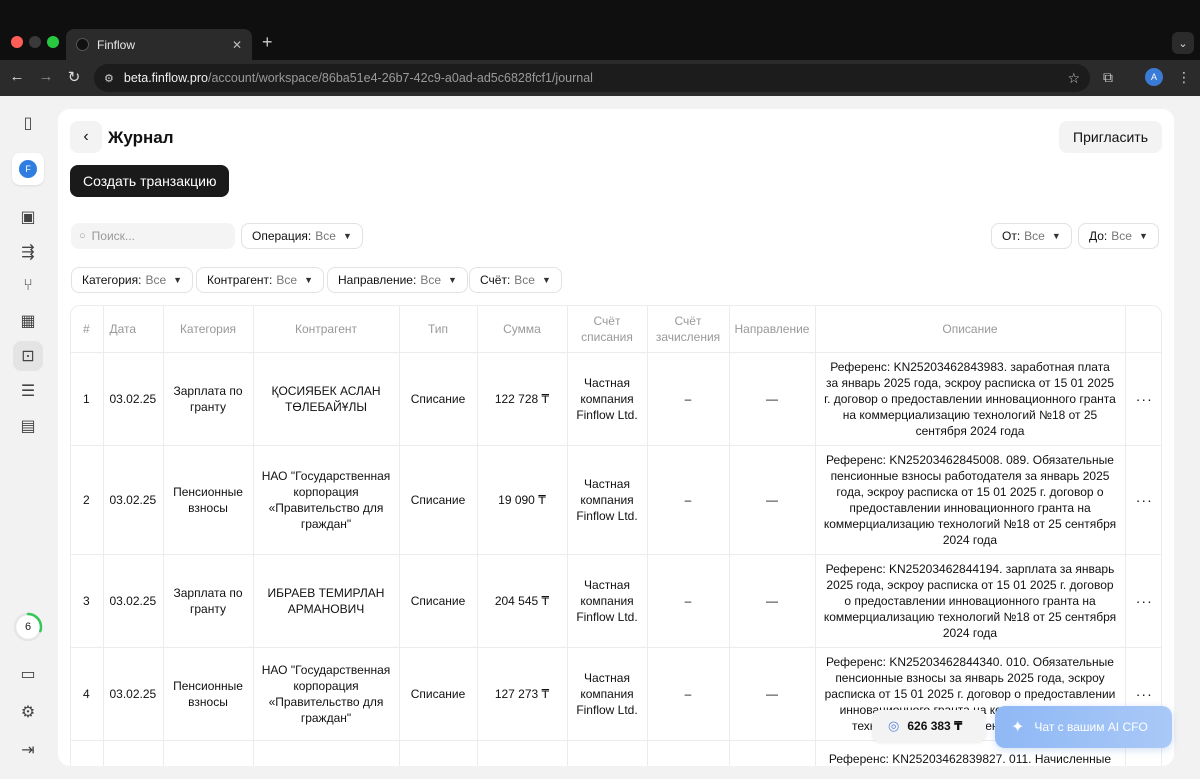 The height and width of the screenshot is (779, 1200). I want to click on search-box: ○, so click(153, 236).